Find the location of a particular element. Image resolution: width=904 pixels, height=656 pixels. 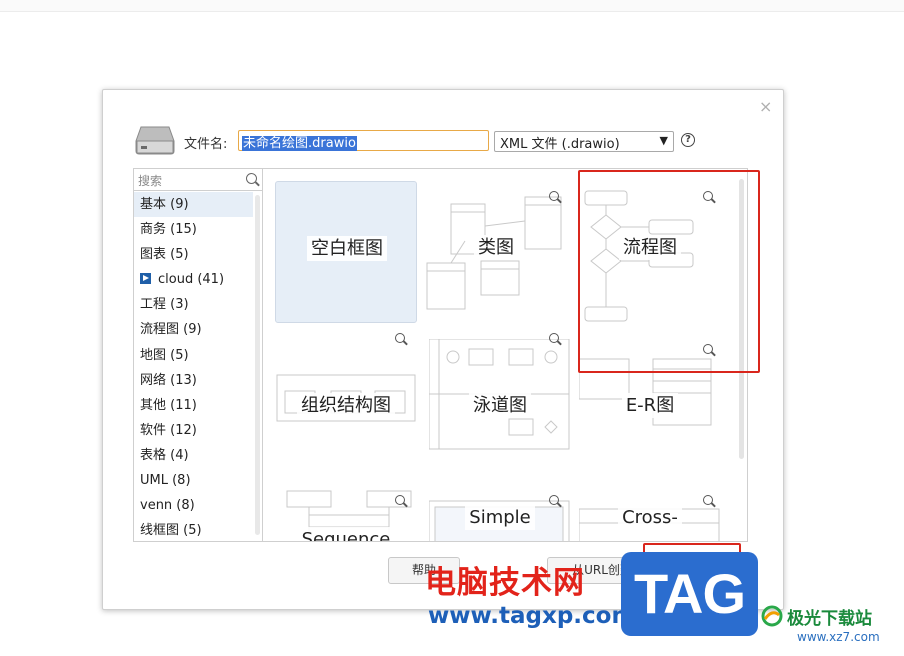

category-maps: 地图 (5) is located at coordinates (193, 355).